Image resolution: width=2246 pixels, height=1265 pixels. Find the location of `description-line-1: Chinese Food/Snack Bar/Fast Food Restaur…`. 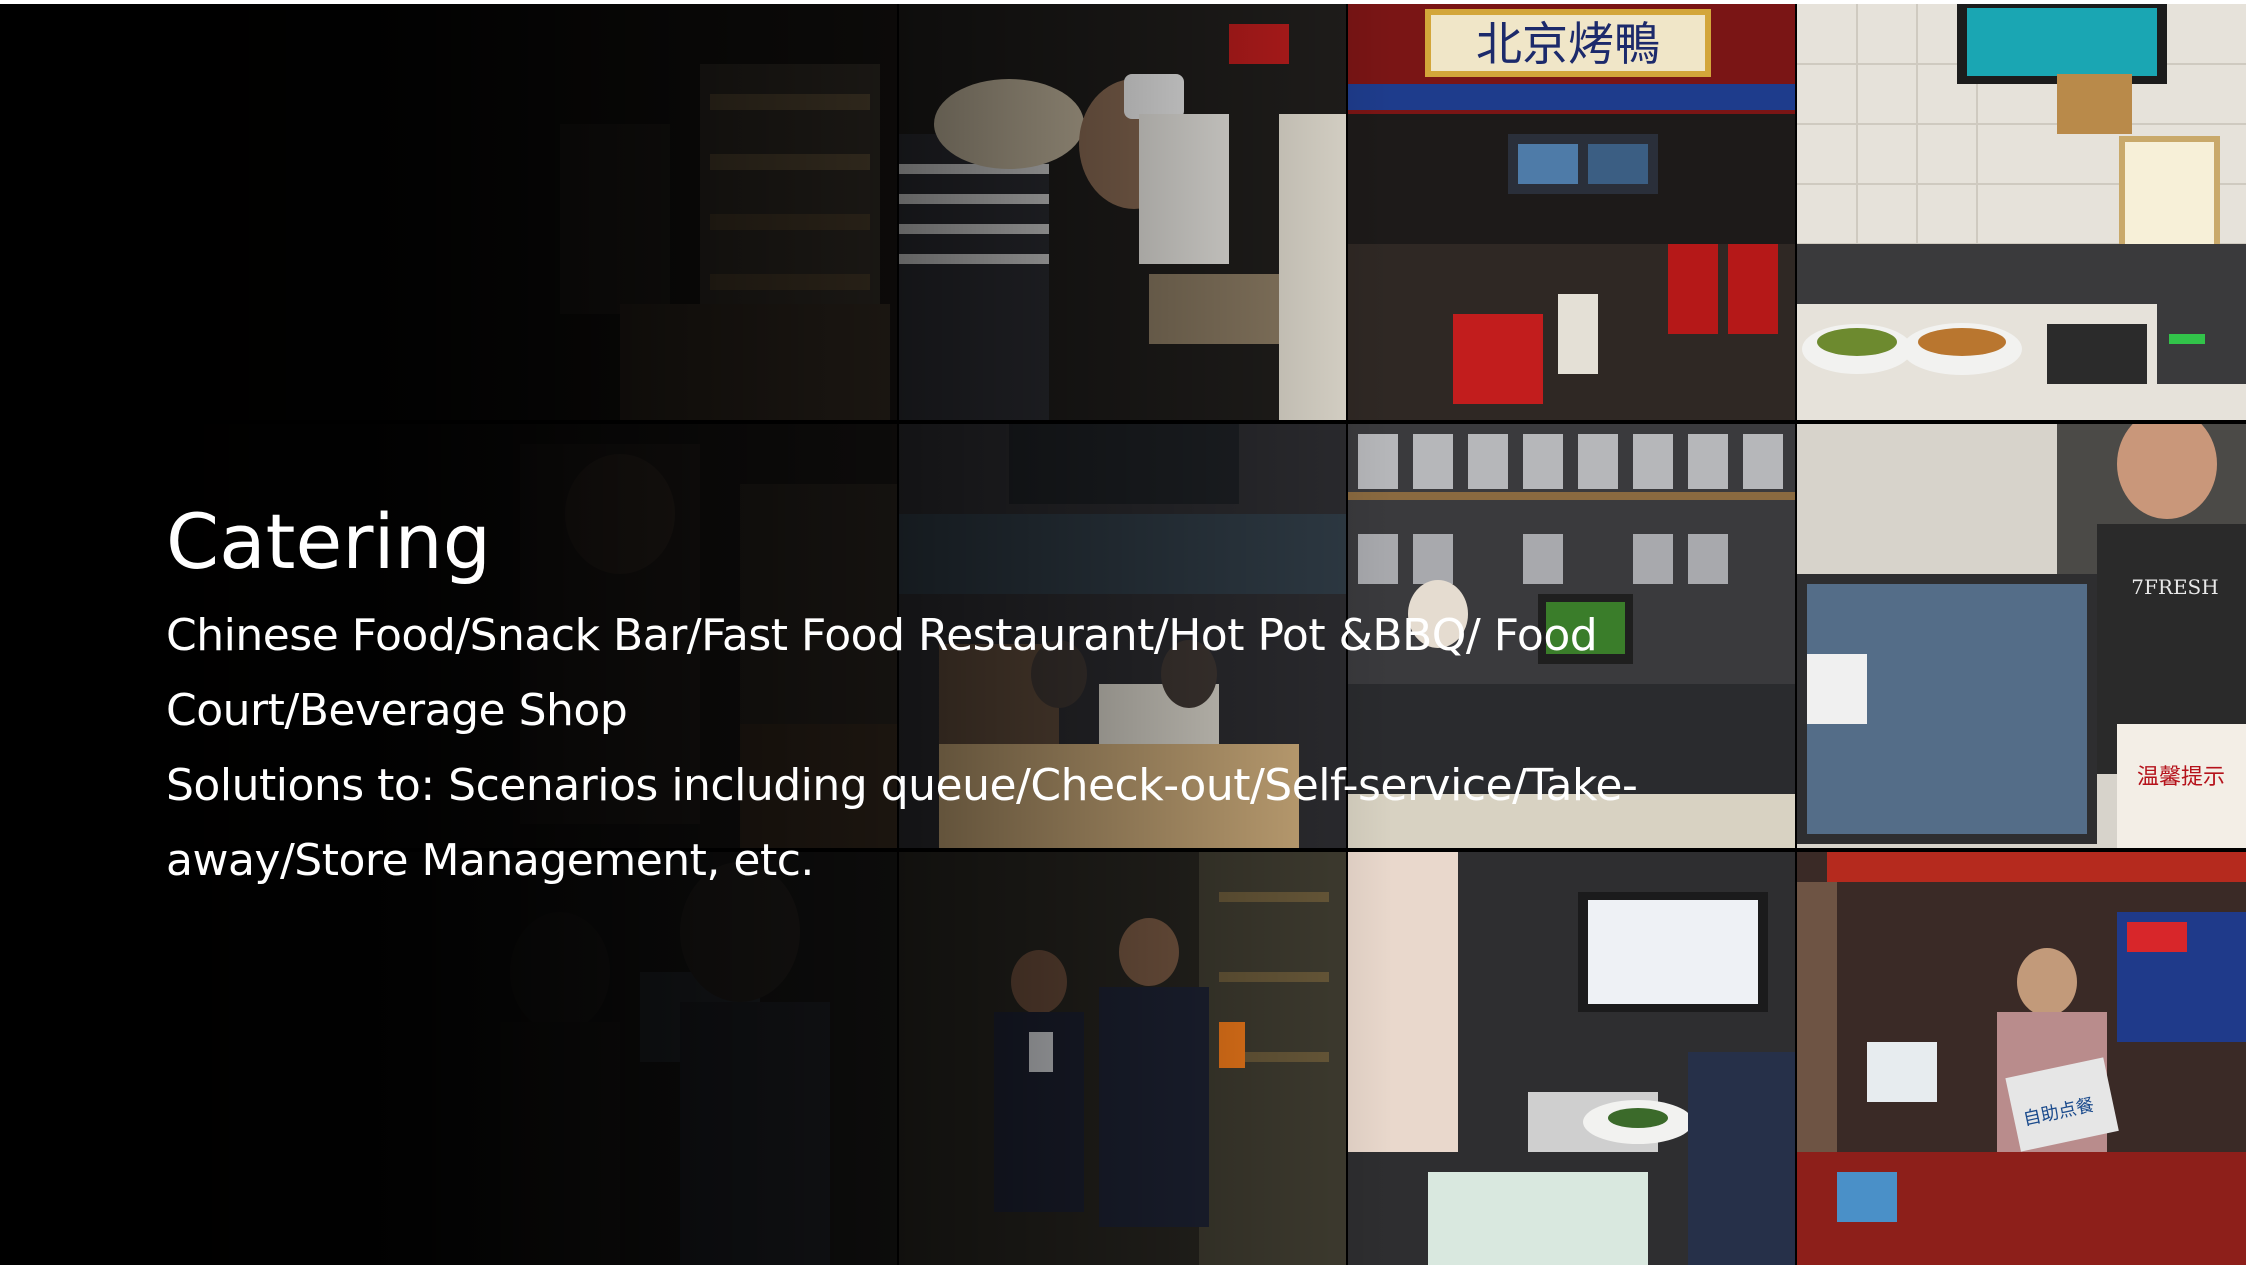

description-line-1: Chinese Food/Snack Bar/Fast Food Restaur… is located at coordinates (882, 635).